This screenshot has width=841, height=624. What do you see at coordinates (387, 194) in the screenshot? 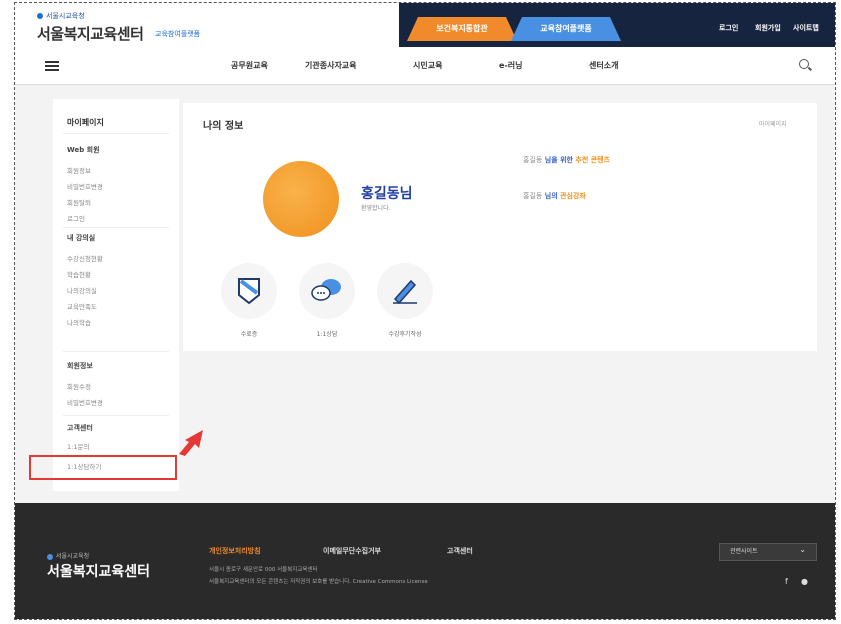
I see `user-name: 홍길동님` at bounding box center [387, 194].